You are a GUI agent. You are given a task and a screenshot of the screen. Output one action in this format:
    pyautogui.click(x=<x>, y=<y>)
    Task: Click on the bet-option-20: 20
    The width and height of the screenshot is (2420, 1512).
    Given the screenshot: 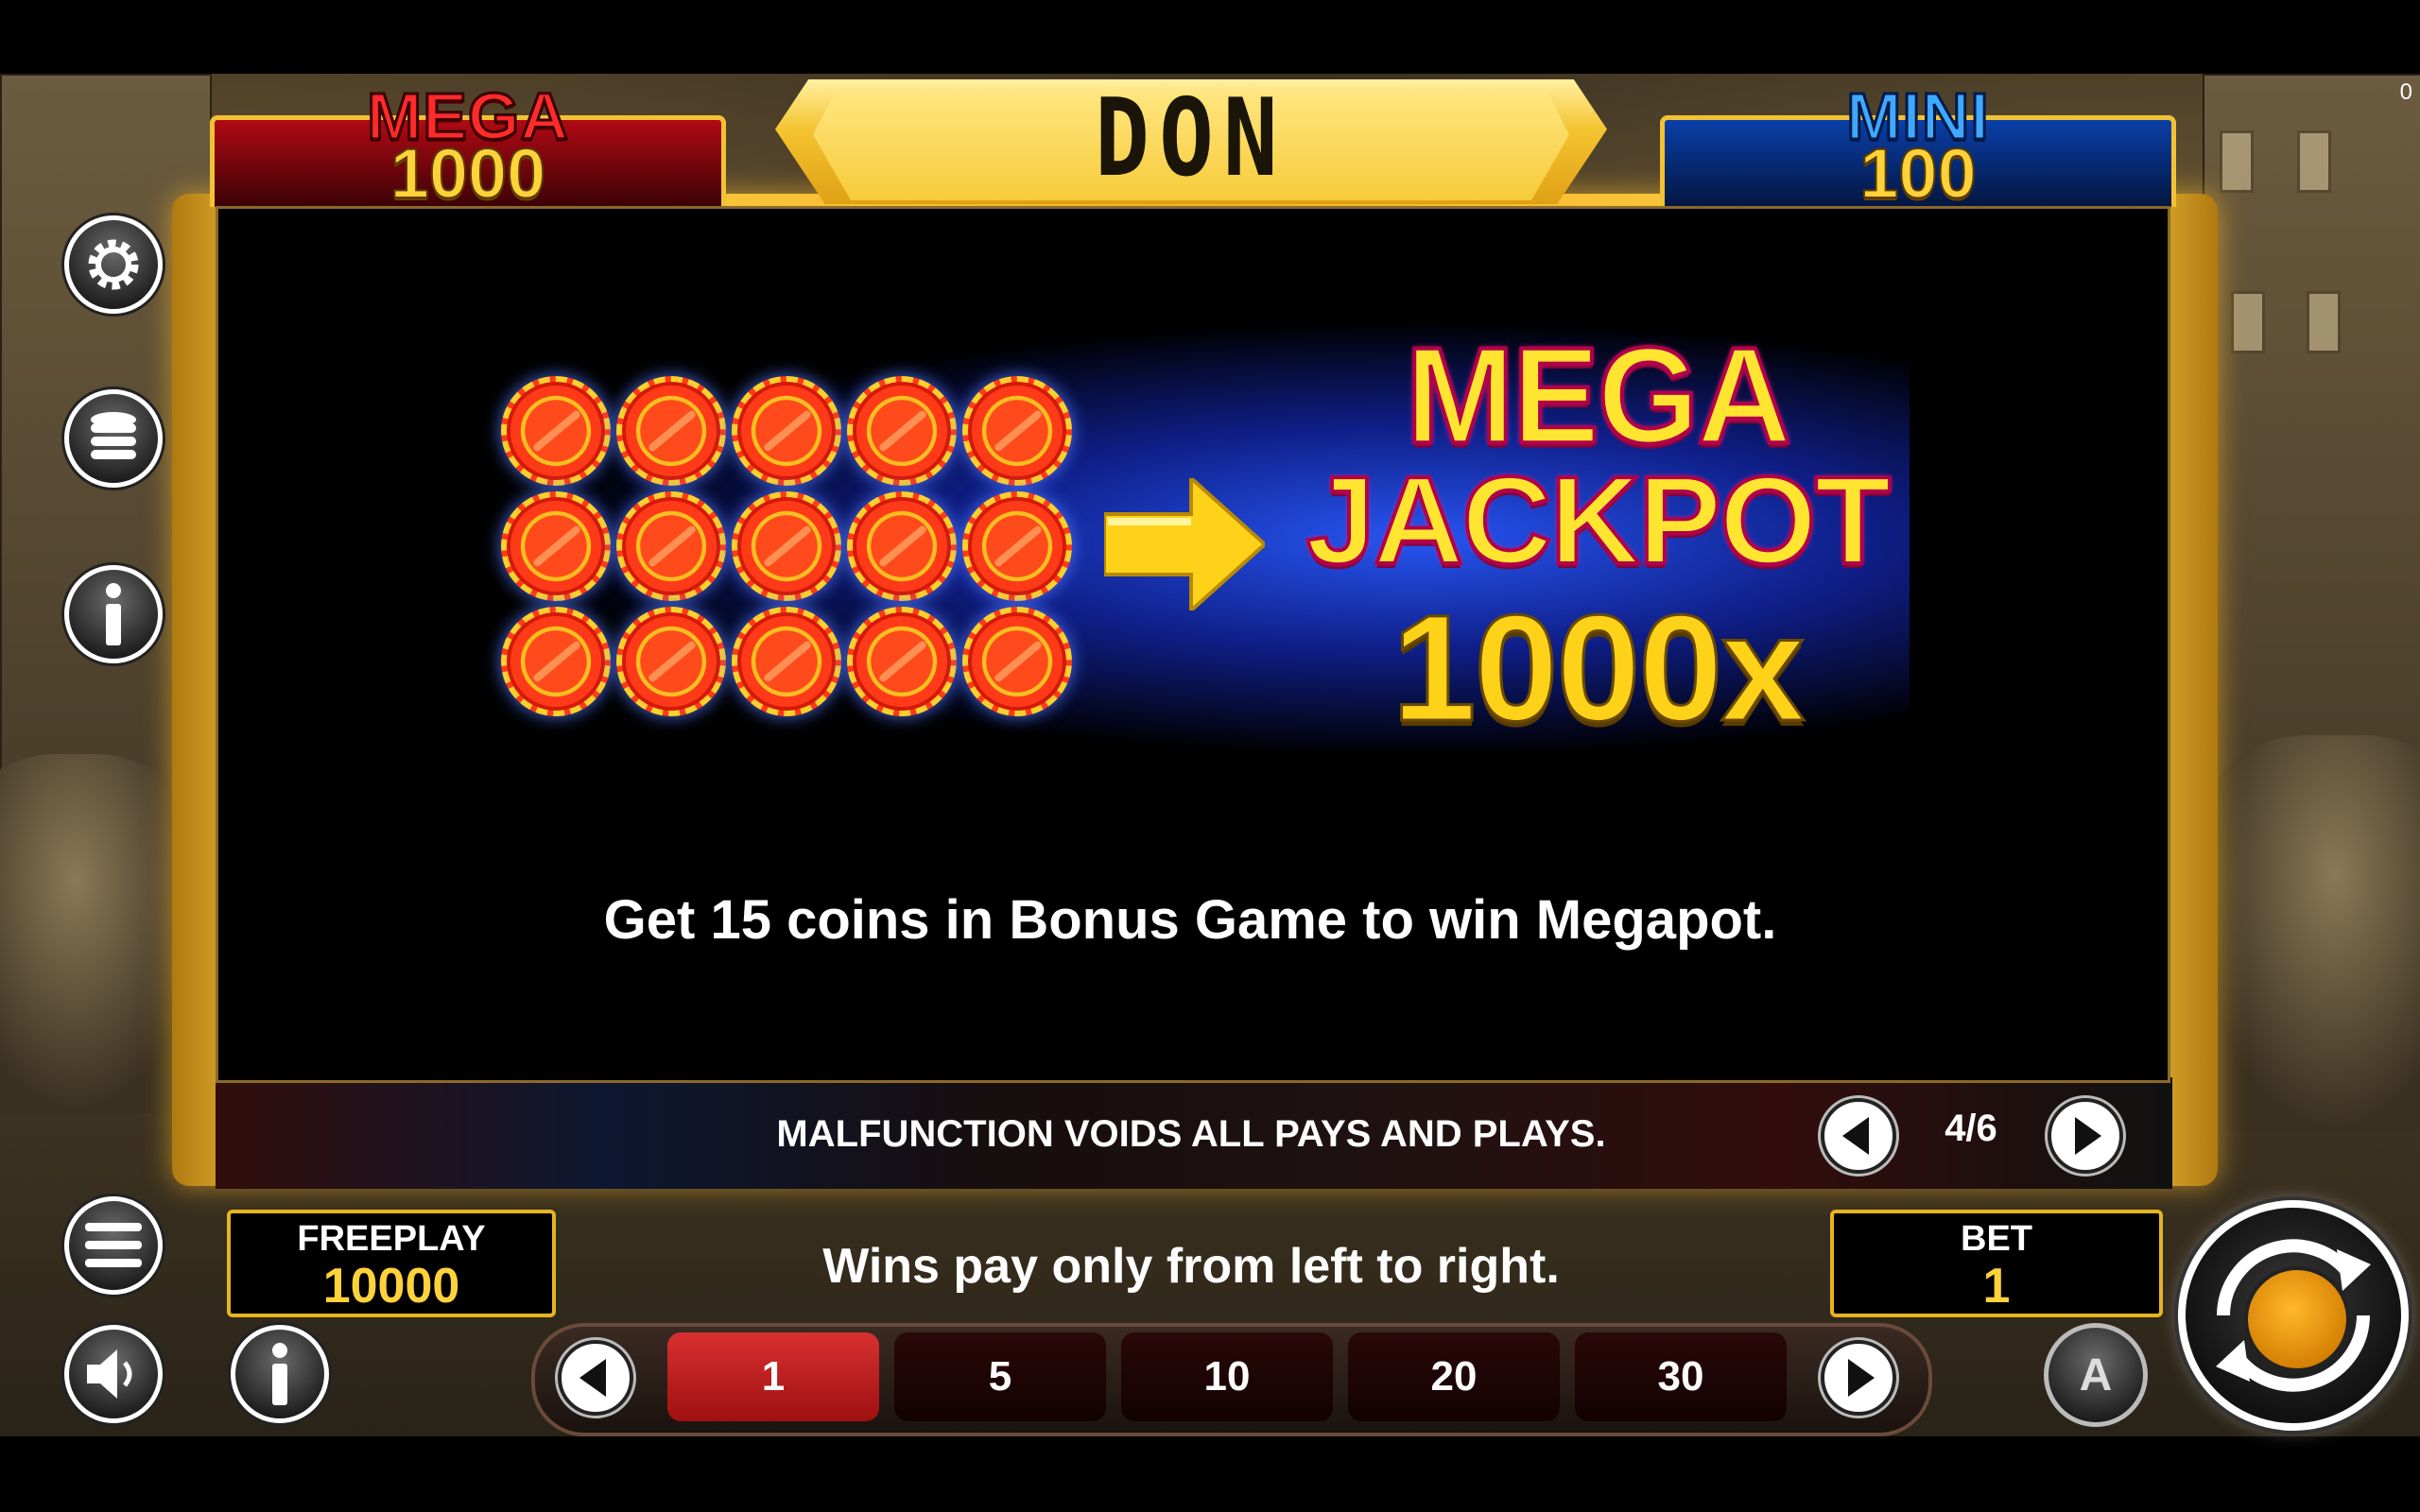 What is the action you would take?
    pyautogui.click(x=1454, y=1376)
    